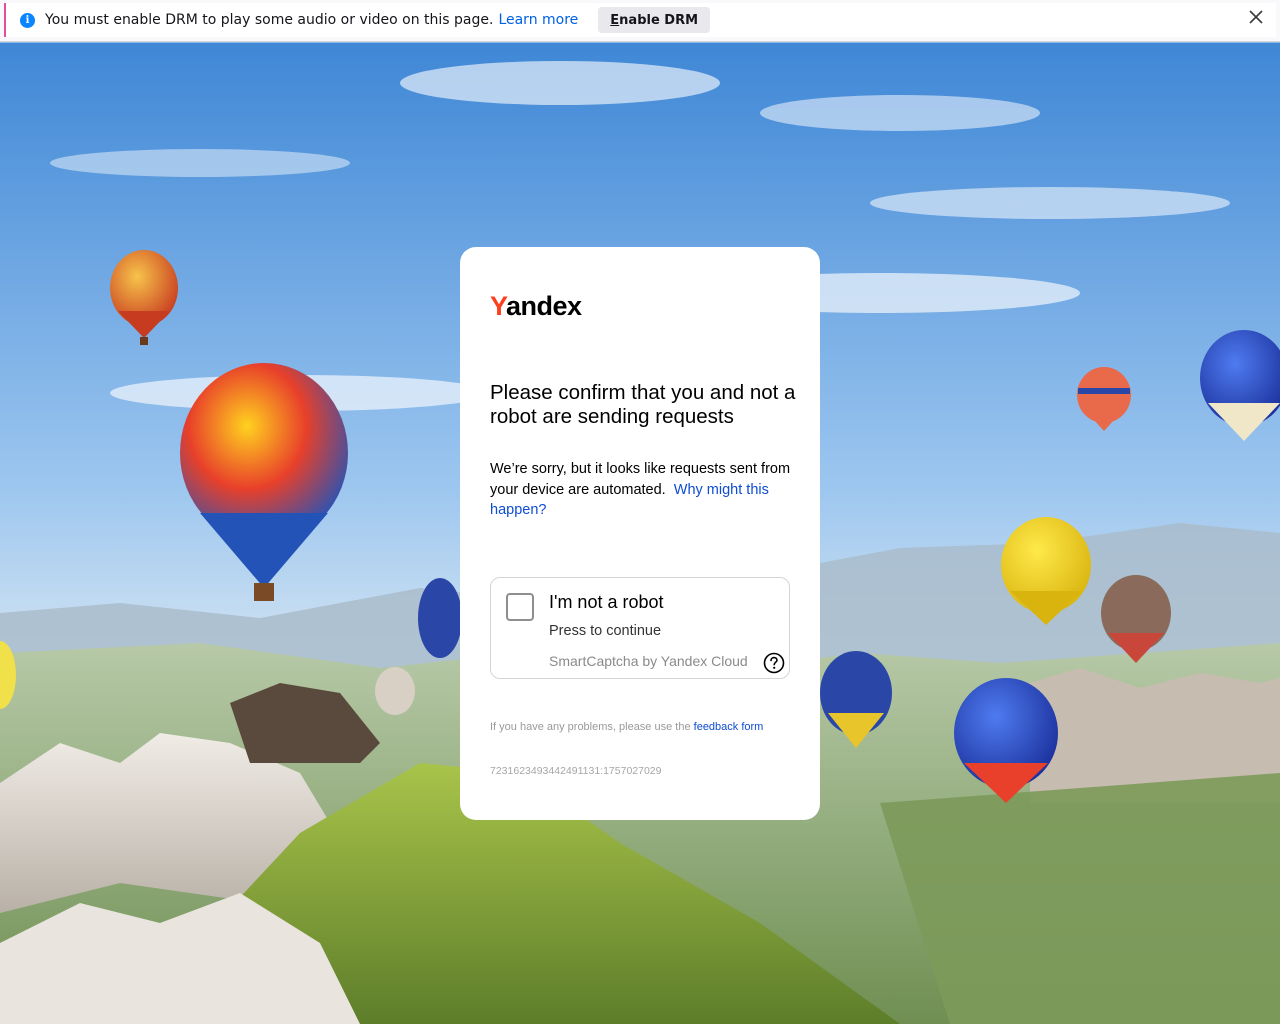 Image resolution: width=1280 pixels, height=1024 pixels. I want to click on yandex-logo: Yandex, so click(536, 306).